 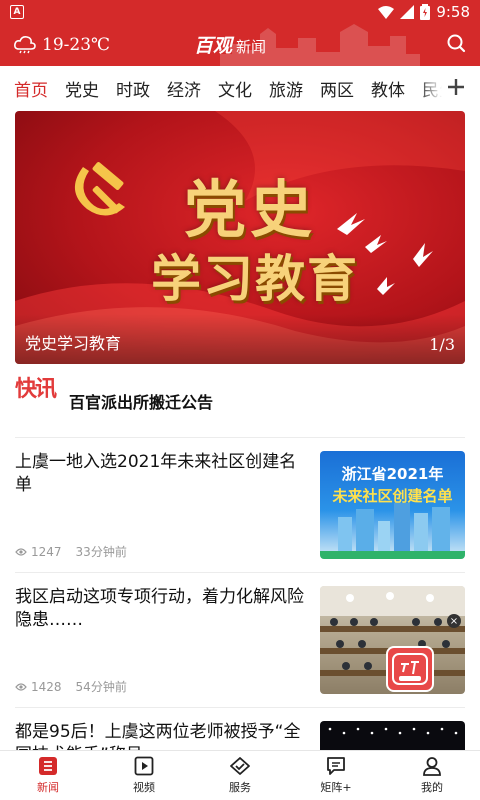 I want to click on app-logo: 百观 新闻, so click(x=230, y=44).